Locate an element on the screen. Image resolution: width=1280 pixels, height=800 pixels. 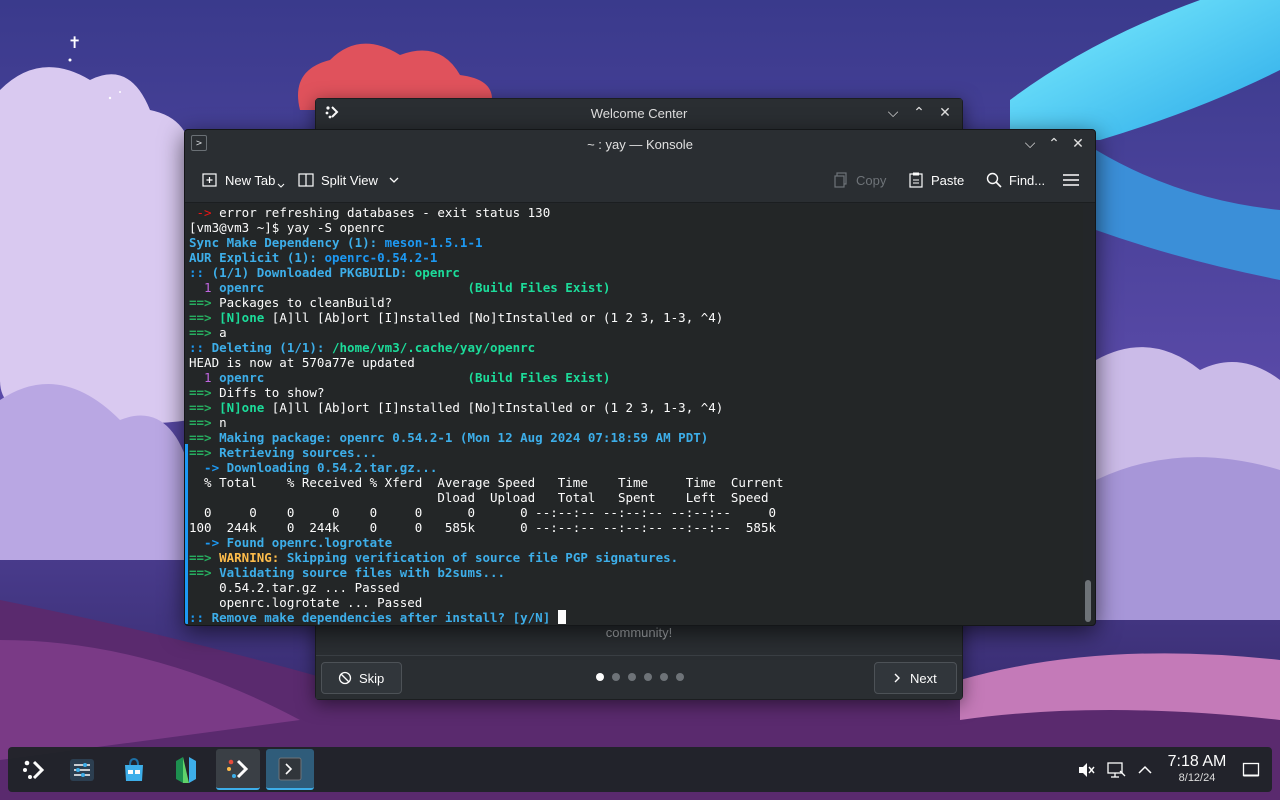
terminal-text: a is located at coordinates (223, 332).